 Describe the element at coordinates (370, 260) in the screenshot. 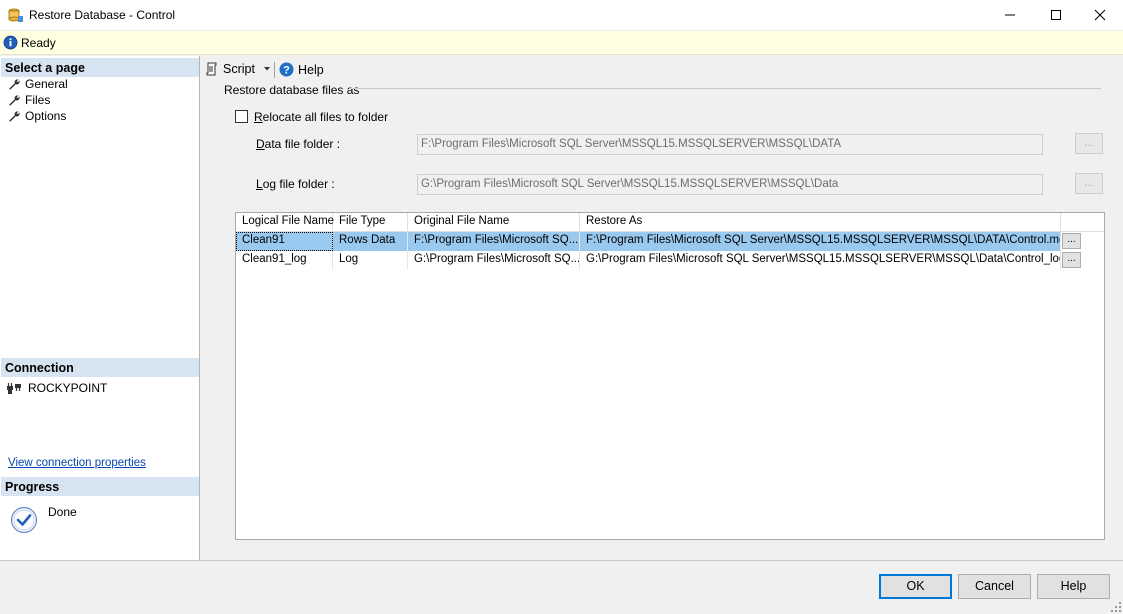

I see `cell-file-type: Log` at that location.